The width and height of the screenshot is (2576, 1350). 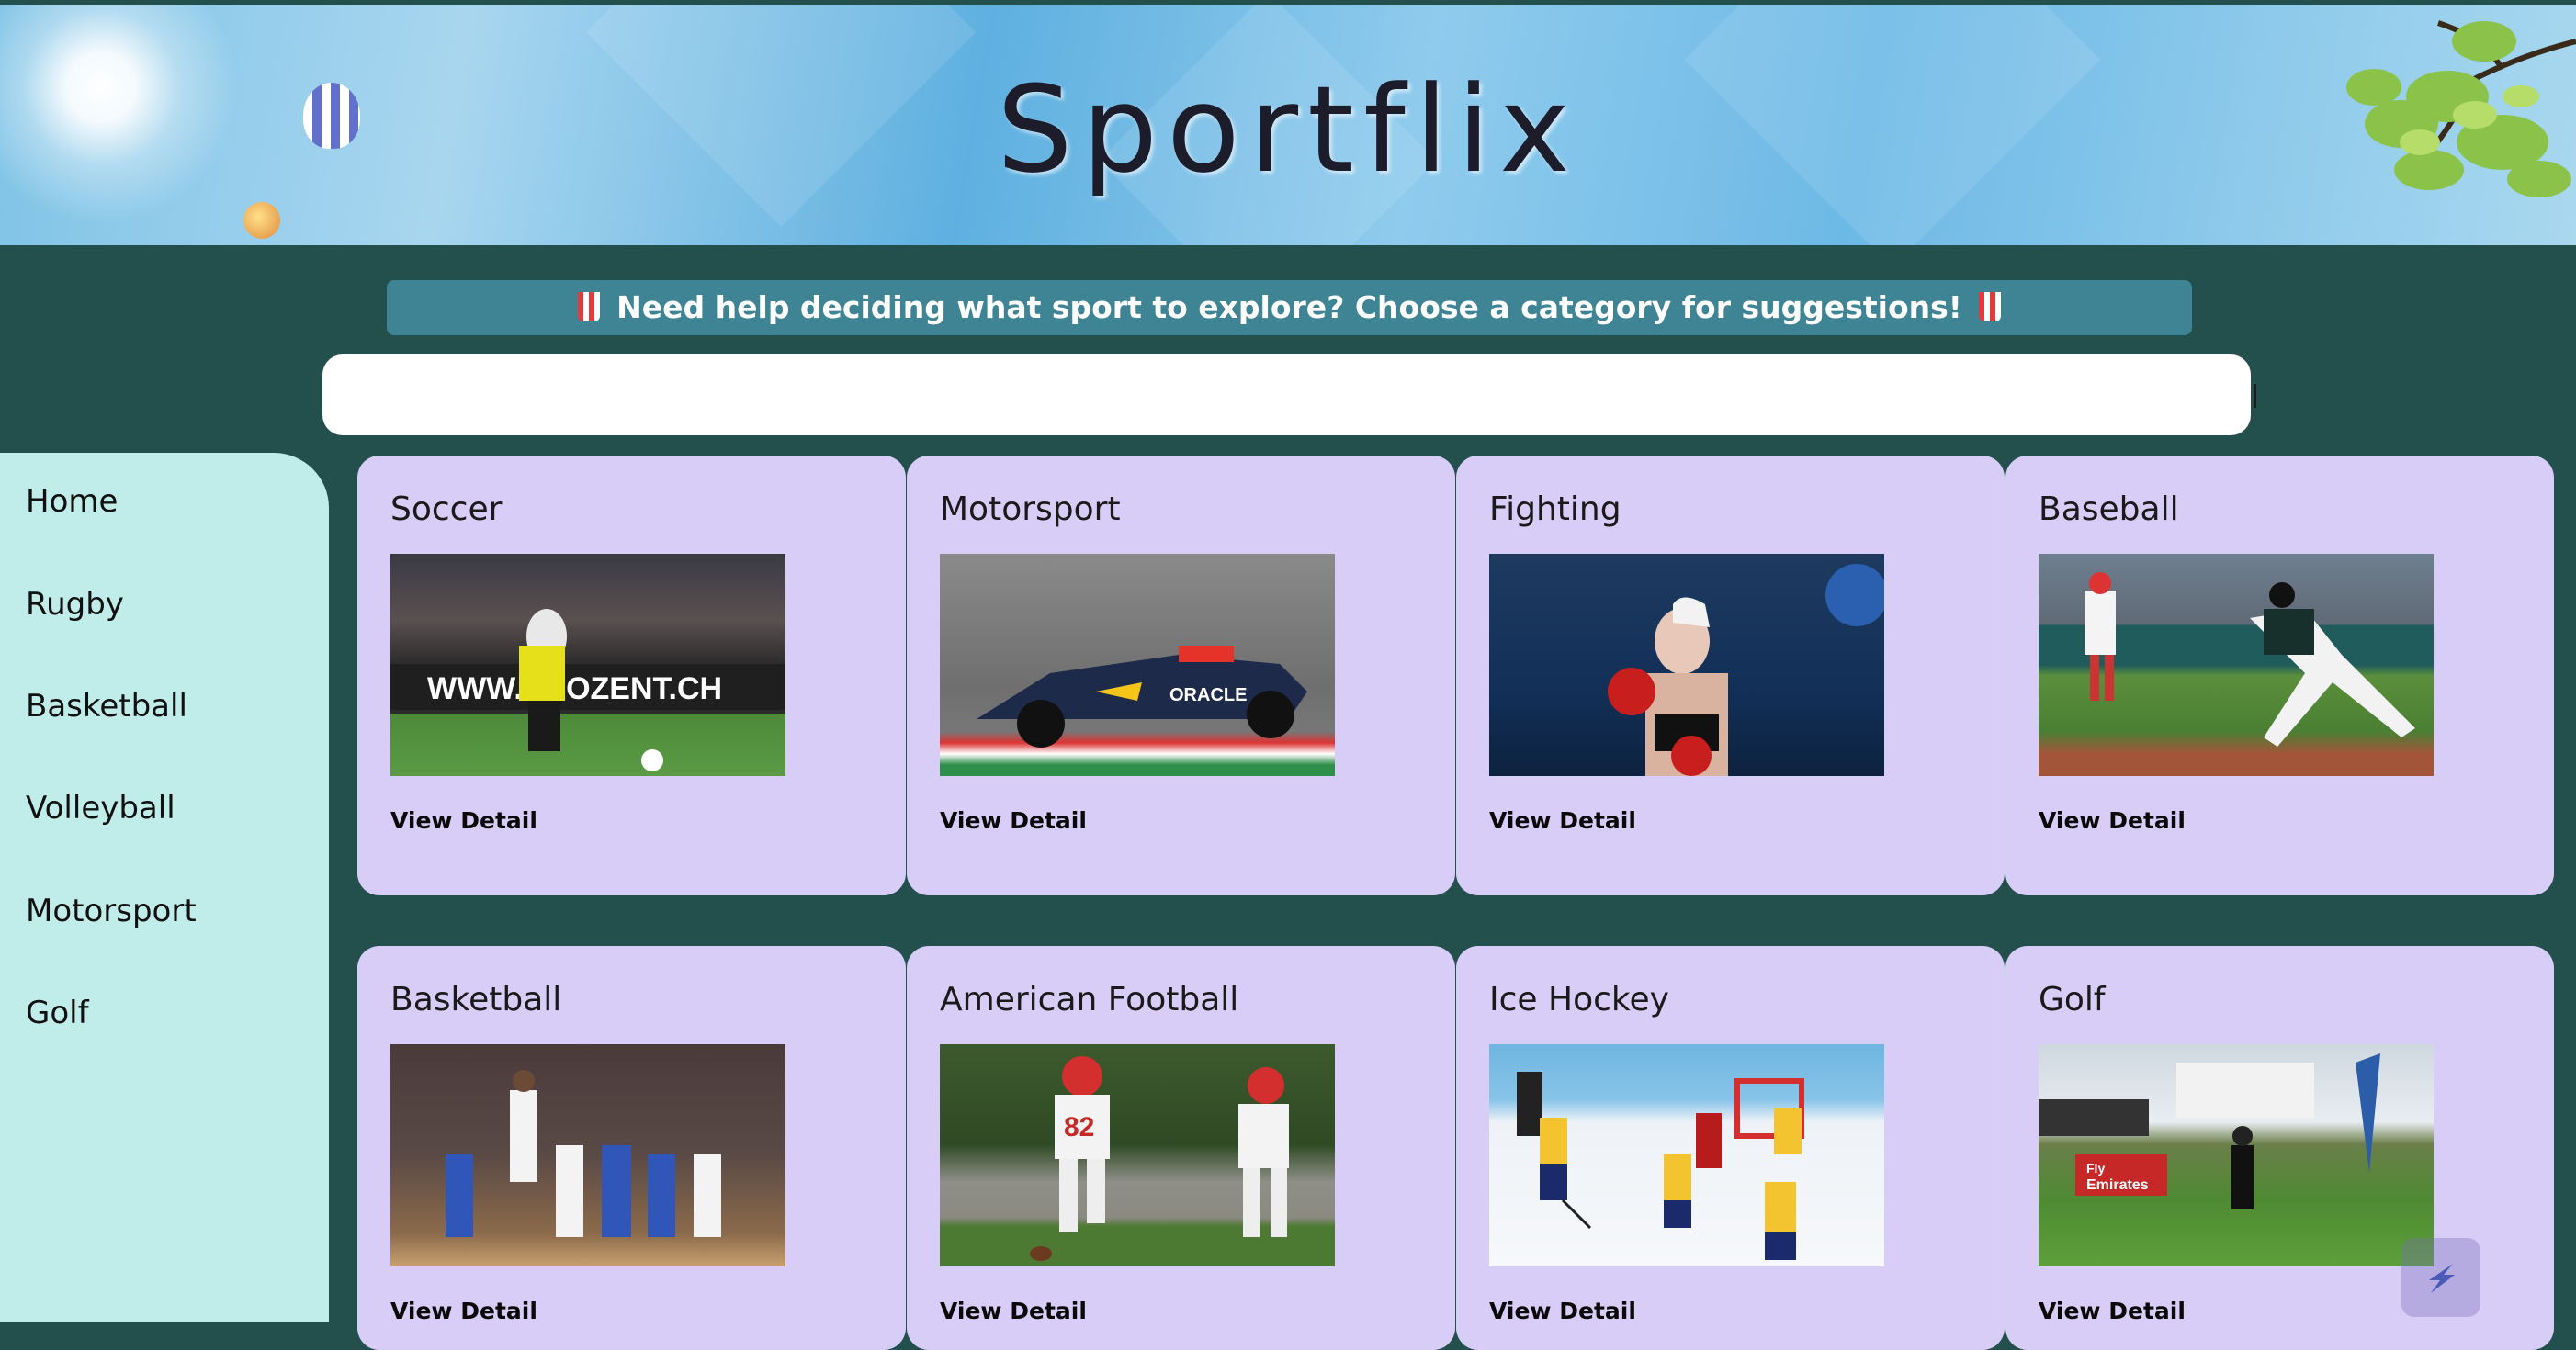 I want to click on soccer-image: WWW.PROZENT.CH, so click(x=587, y=665).